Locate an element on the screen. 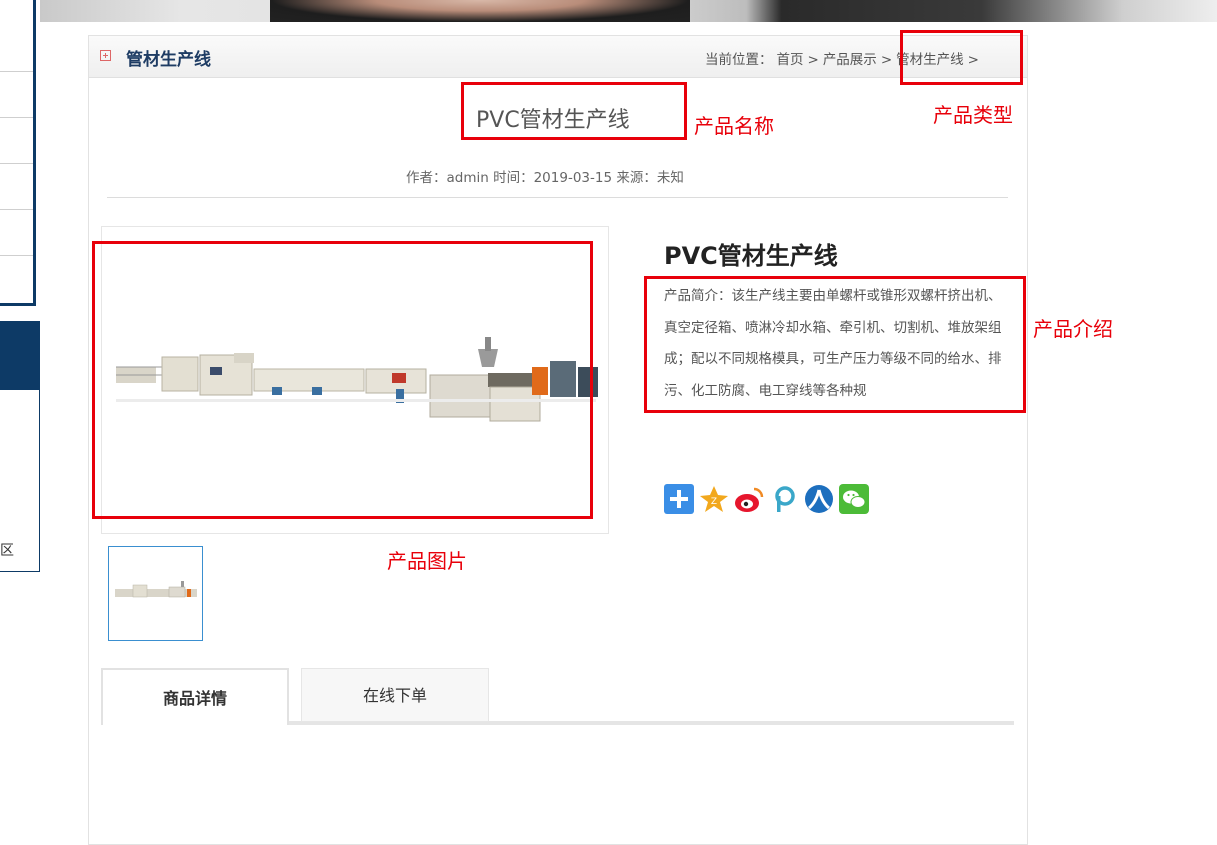  tab-product-details: 商品详情 is located at coordinates (195, 696).